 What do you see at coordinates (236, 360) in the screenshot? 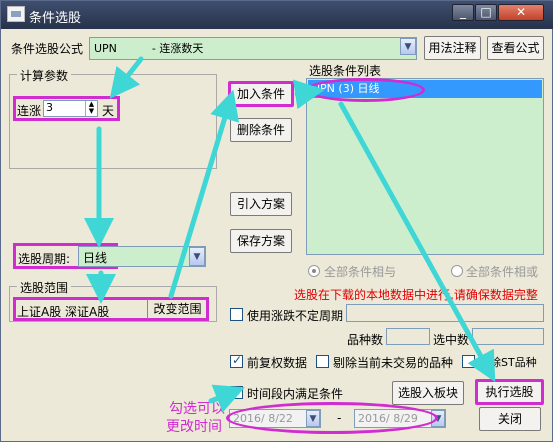
I see `prior-adjust-checkbox` at bounding box center [236, 360].